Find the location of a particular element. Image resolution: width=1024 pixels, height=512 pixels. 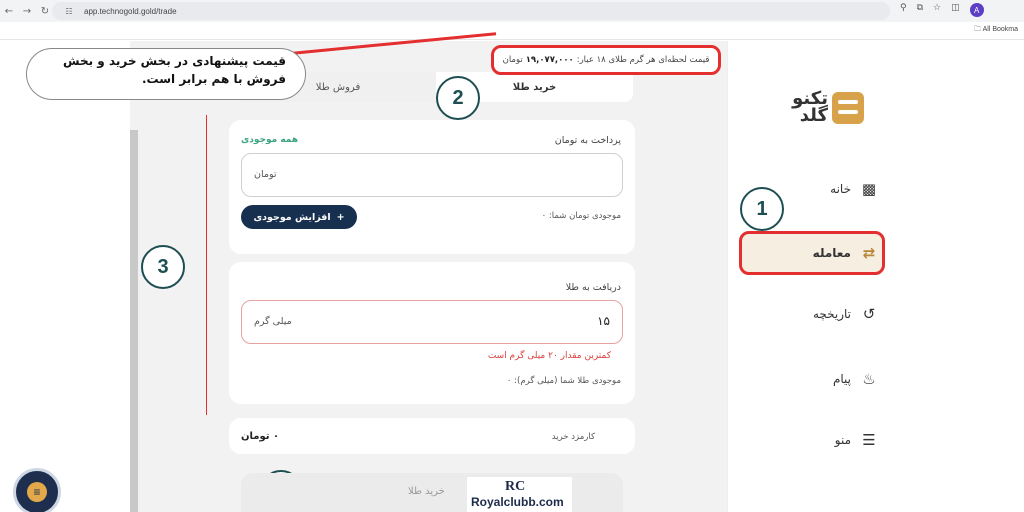

price-value: ۱۹,۰۷۷,۰۰۰ is located at coordinates (549, 60).